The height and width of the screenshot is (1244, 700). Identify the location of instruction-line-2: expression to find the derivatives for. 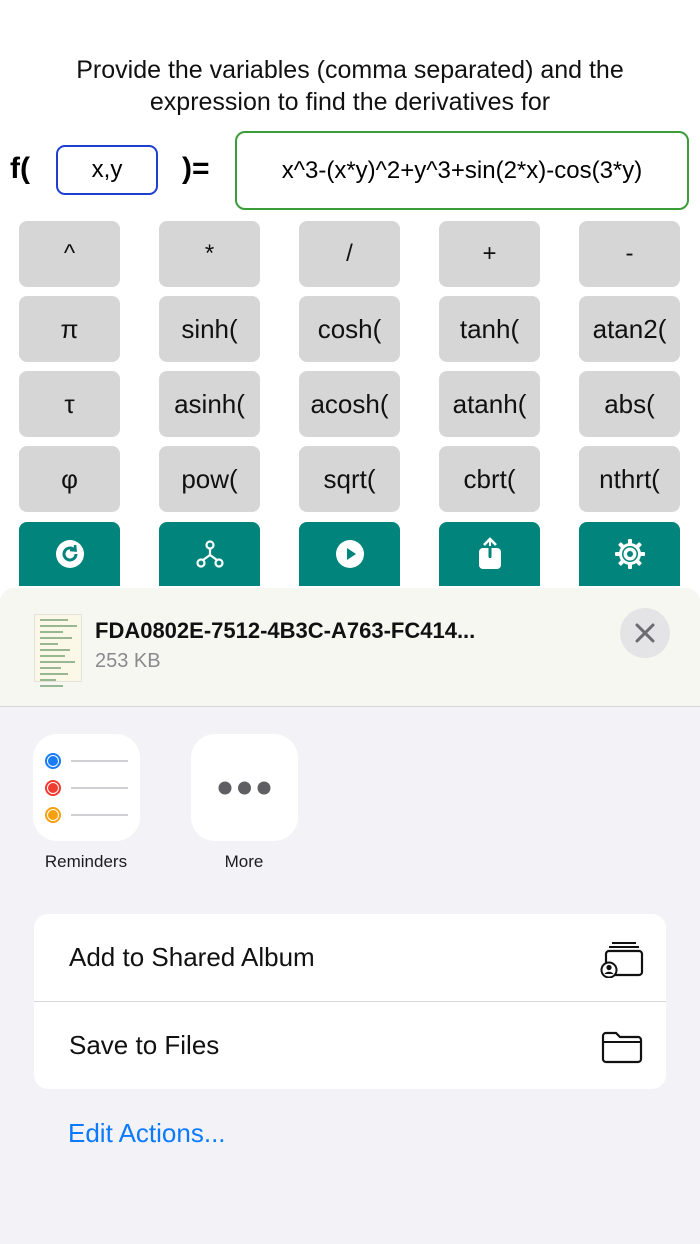
(350, 102).